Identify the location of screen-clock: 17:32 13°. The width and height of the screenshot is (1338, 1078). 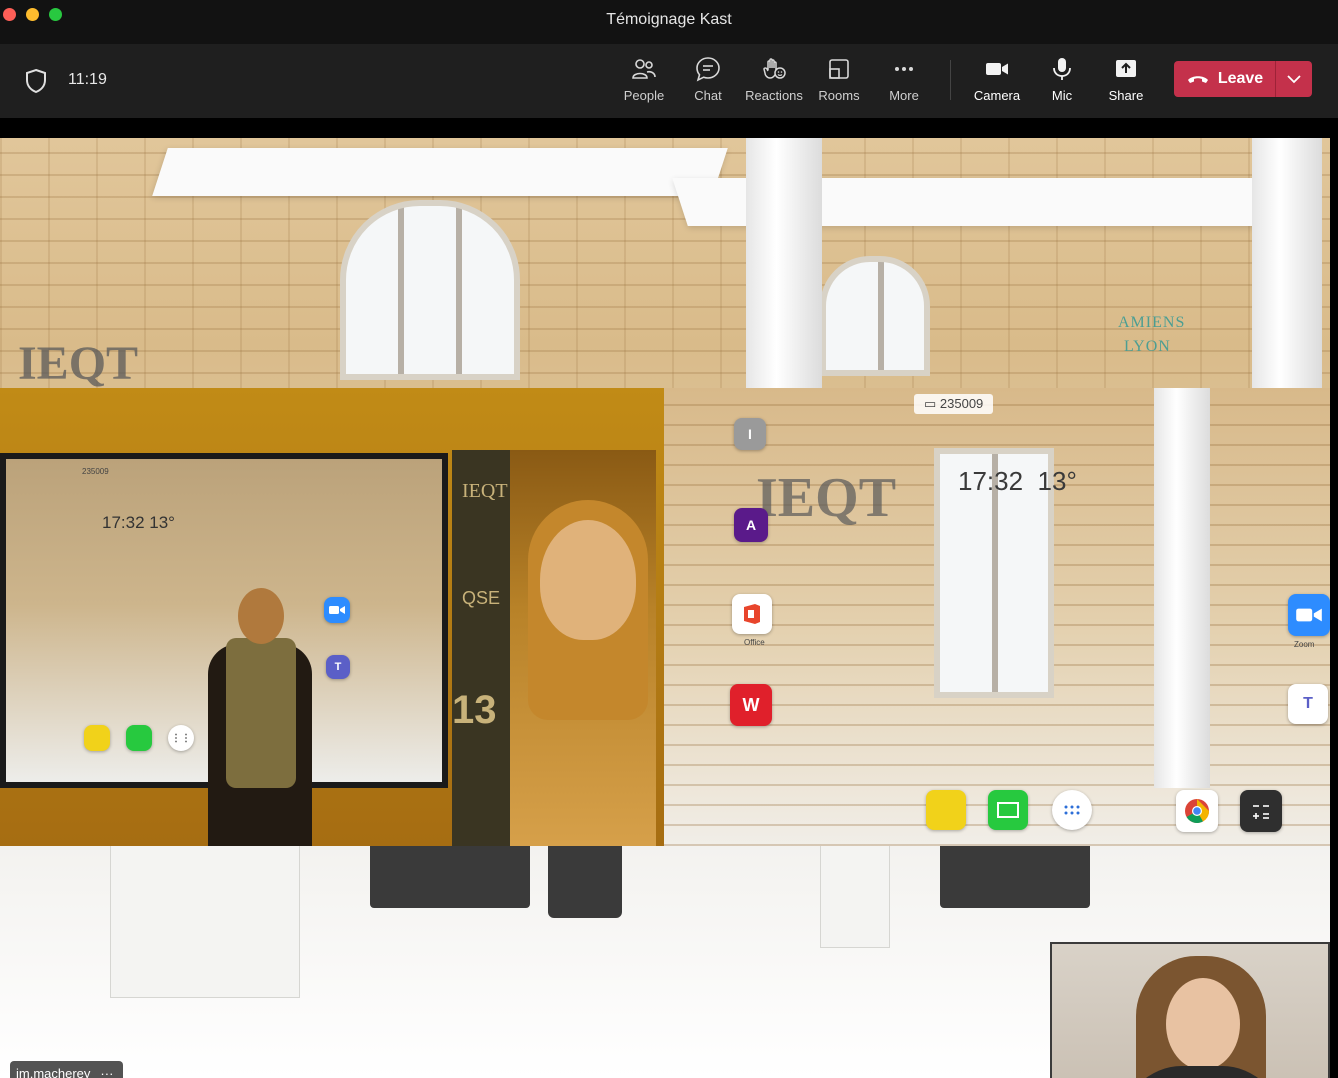
(1017, 481).